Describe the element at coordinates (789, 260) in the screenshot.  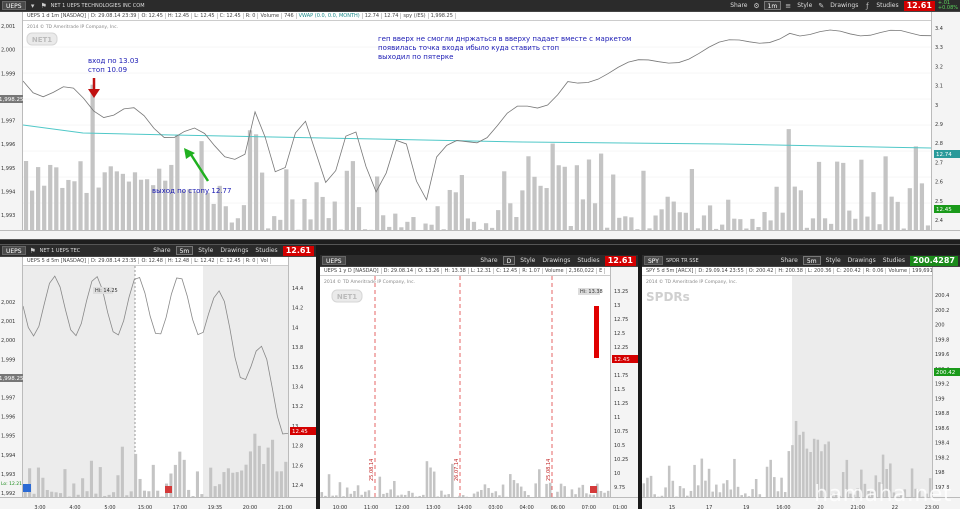
I see `panel3-share-button: Share` at that location.